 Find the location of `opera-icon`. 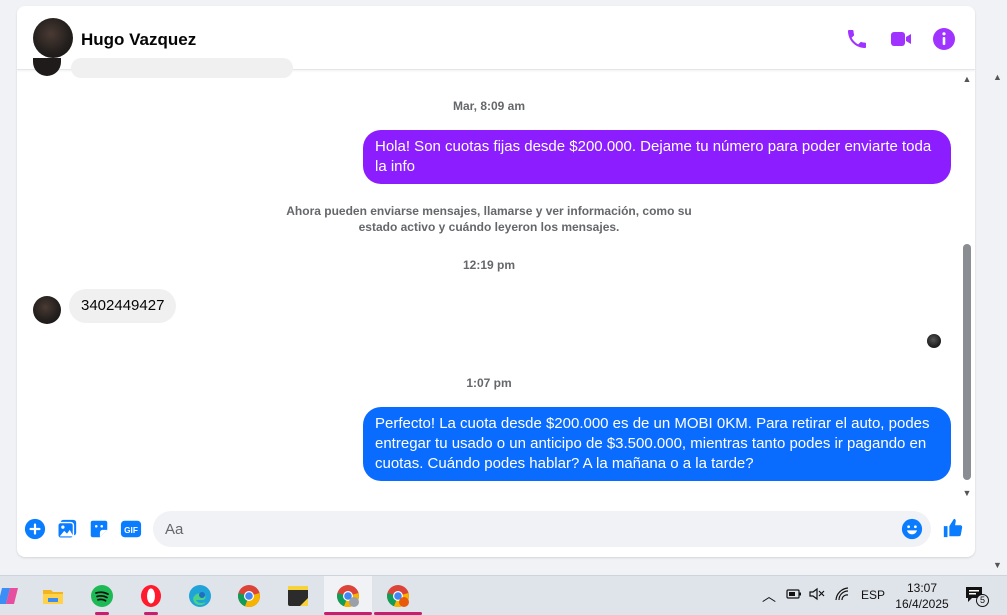

opera-icon is located at coordinates (151, 595).